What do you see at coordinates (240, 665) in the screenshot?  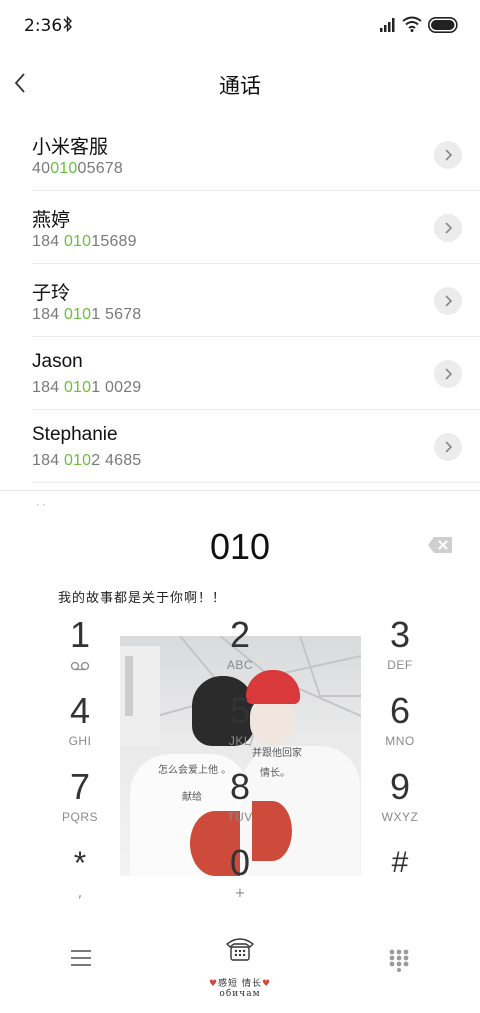 I see `key-letters: ABC` at bounding box center [240, 665].